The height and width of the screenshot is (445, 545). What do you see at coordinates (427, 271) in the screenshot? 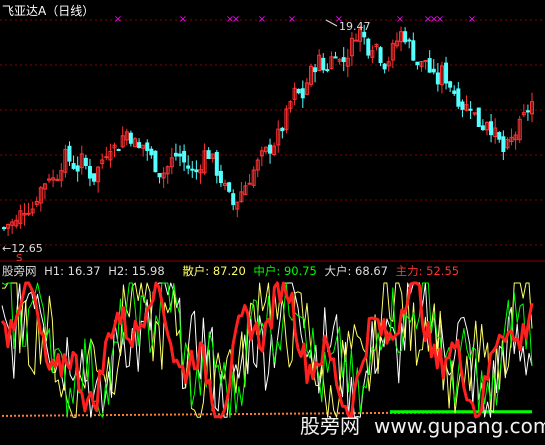
I see `main-value: 主力: 52.55` at bounding box center [427, 271].